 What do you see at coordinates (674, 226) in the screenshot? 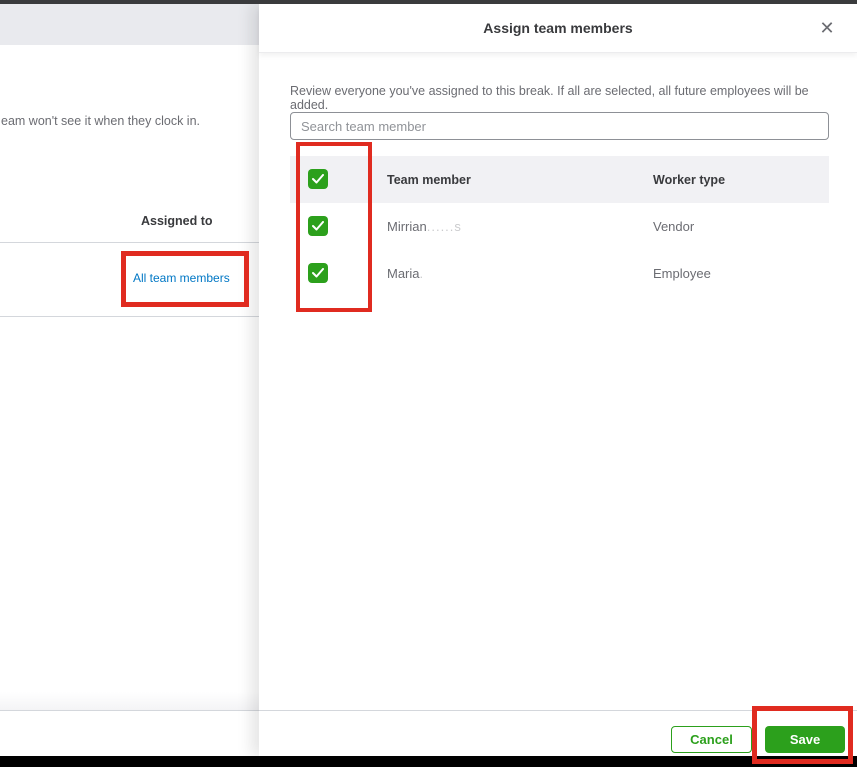
I see `worker-type: Vendor` at bounding box center [674, 226].